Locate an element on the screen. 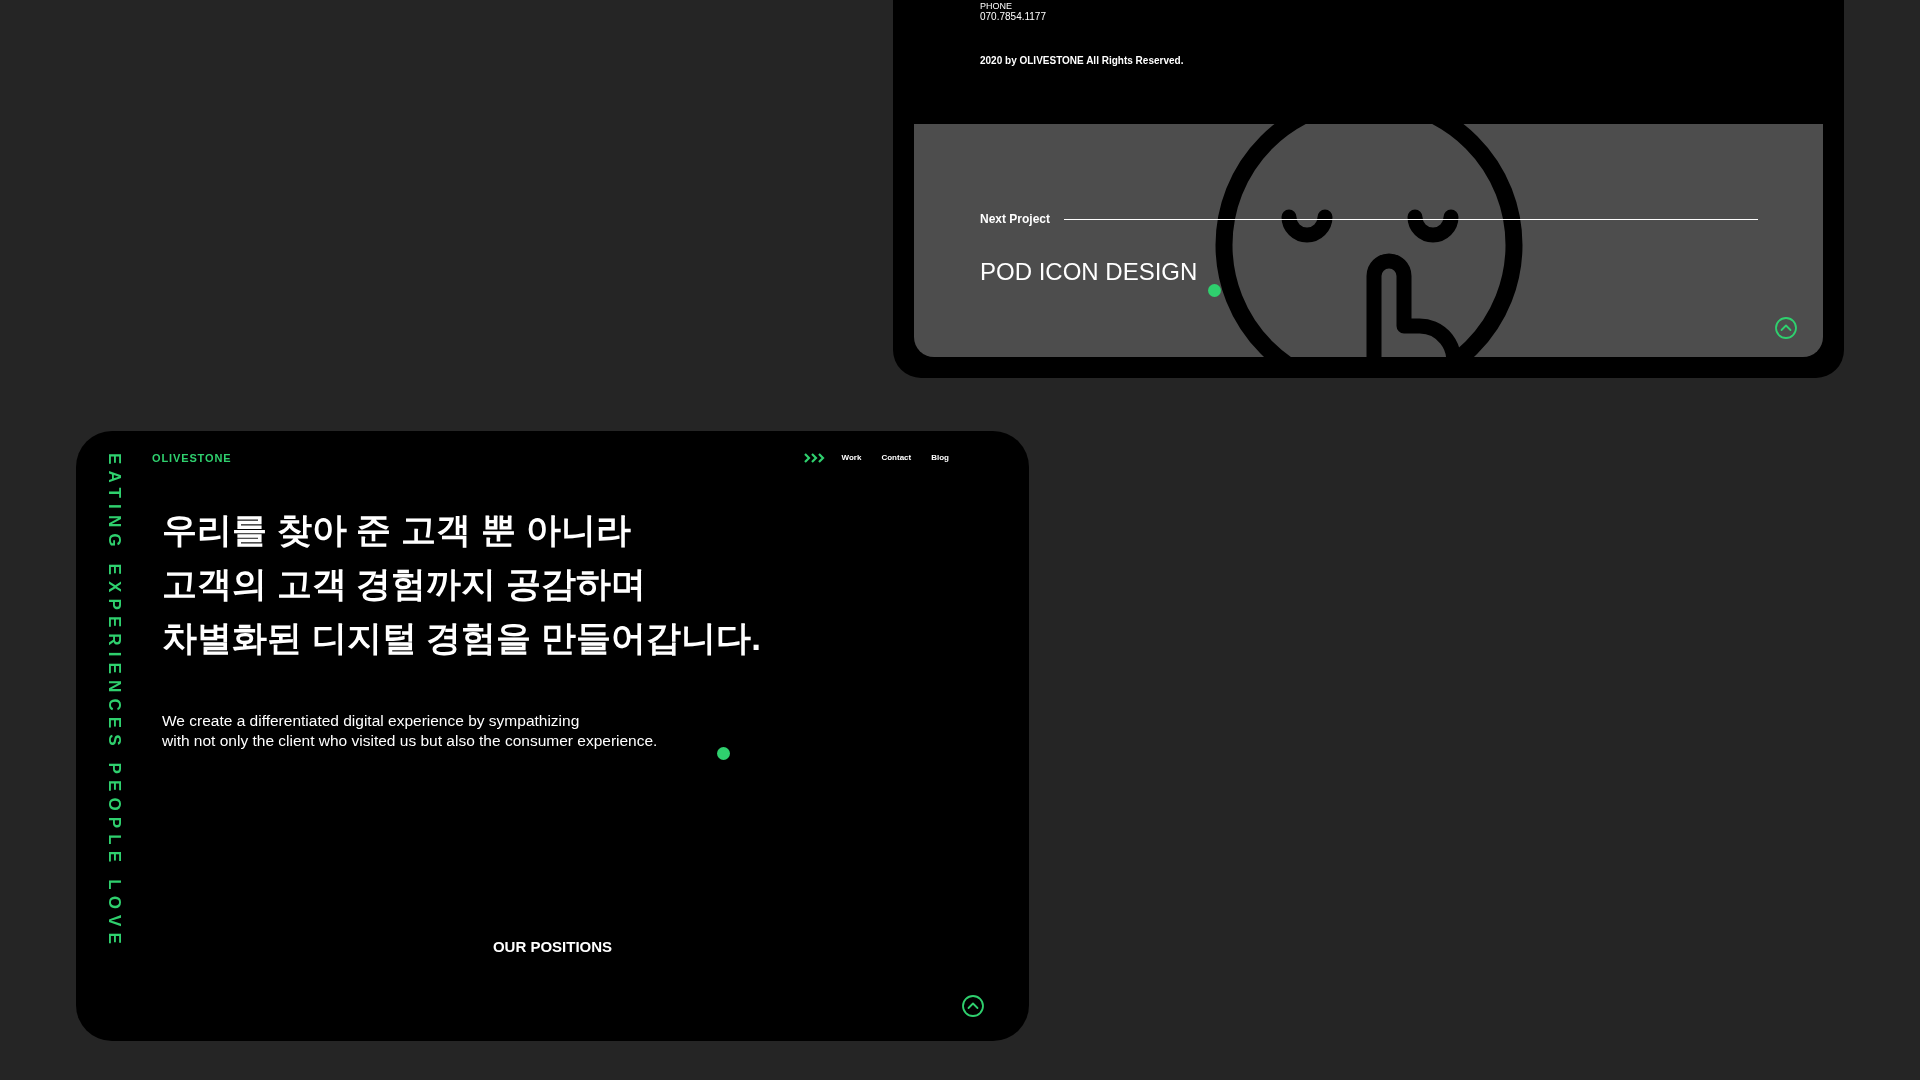  nav-link: Blog is located at coordinates (940, 458).